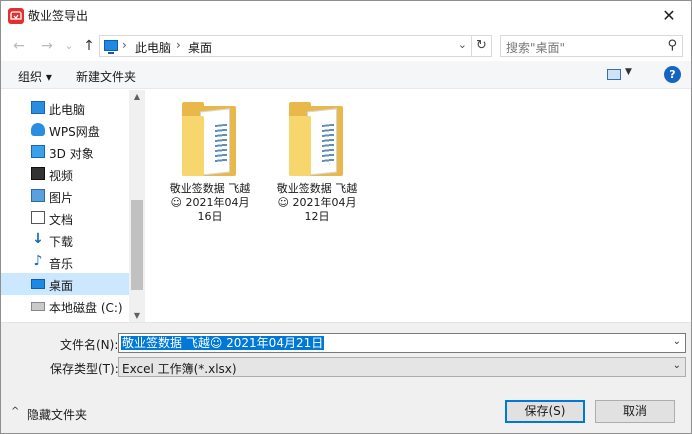  What do you see at coordinates (61, 264) in the screenshot?
I see `sidebar-item-label: 音乐` at bounding box center [61, 264].